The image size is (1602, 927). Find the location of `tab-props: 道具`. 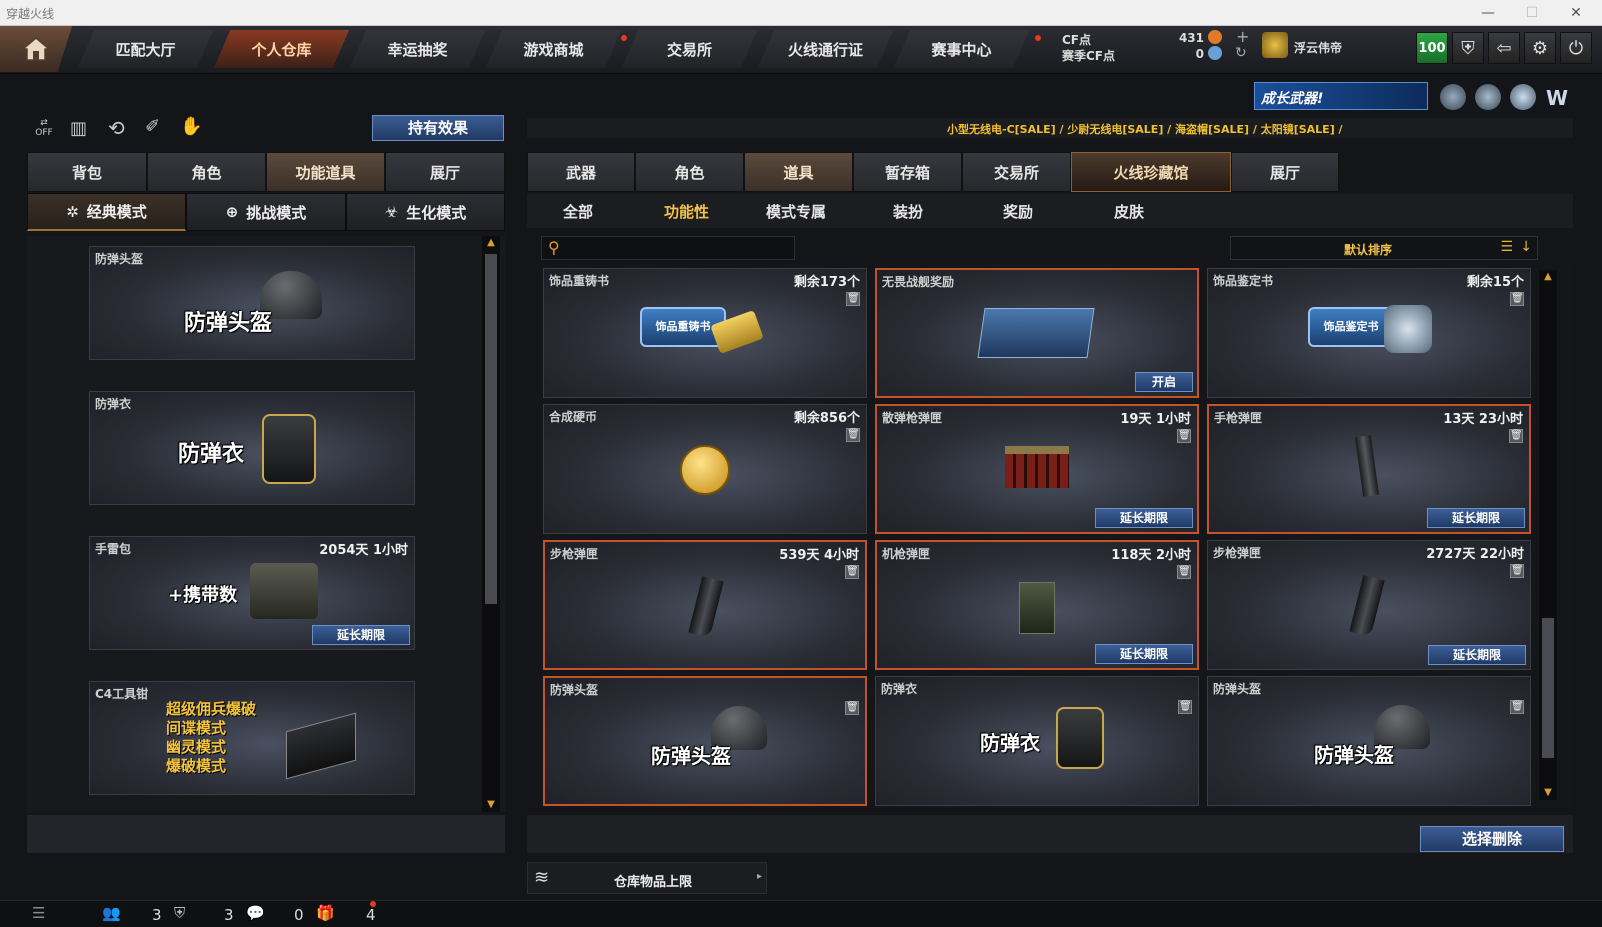

tab-props: 道具 is located at coordinates (798, 172).